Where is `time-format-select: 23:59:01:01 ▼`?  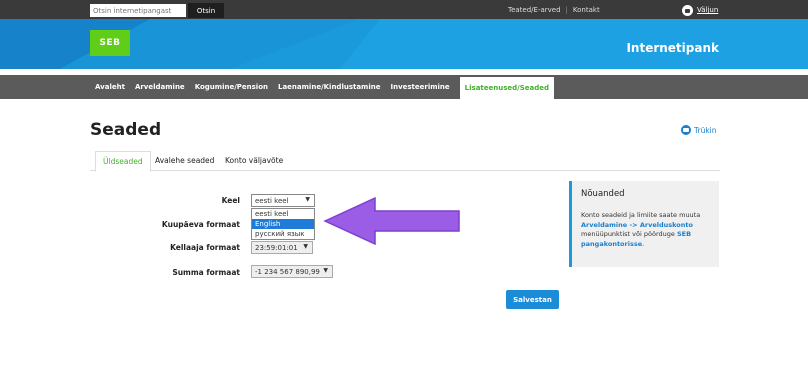 time-format-select: 23:59:01:01 ▼ is located at coordinates (282, 247).